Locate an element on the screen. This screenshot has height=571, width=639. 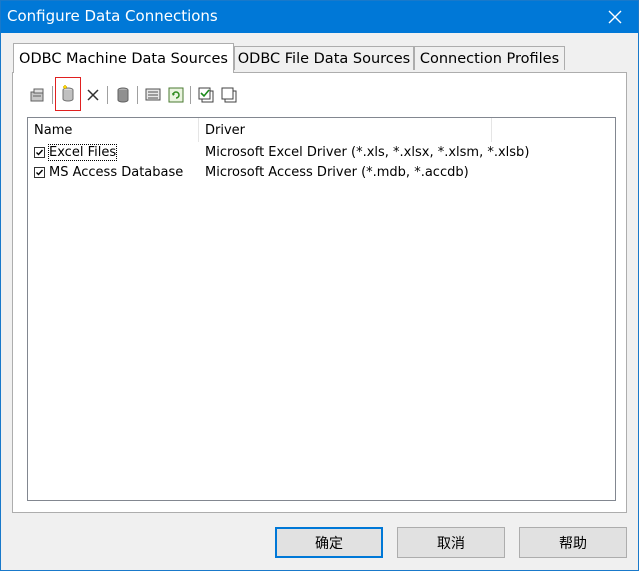
new-data-source-button is located at coordinates (68, 94).